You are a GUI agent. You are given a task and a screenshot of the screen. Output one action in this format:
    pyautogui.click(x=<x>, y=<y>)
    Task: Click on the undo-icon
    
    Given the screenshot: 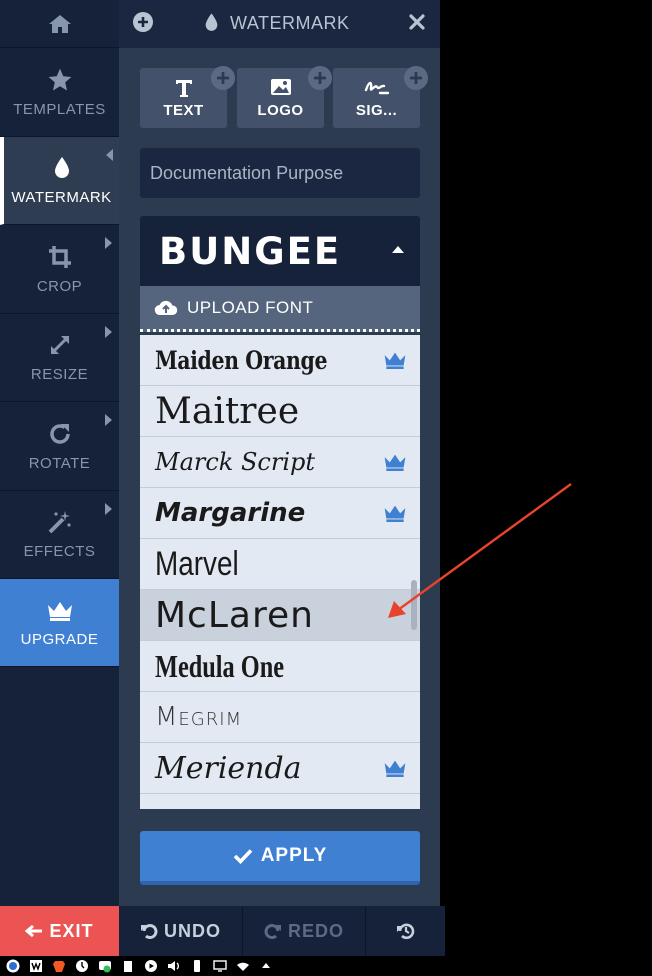 What is the action you would take?
    pyautogui.click(x=149, y=931)
    